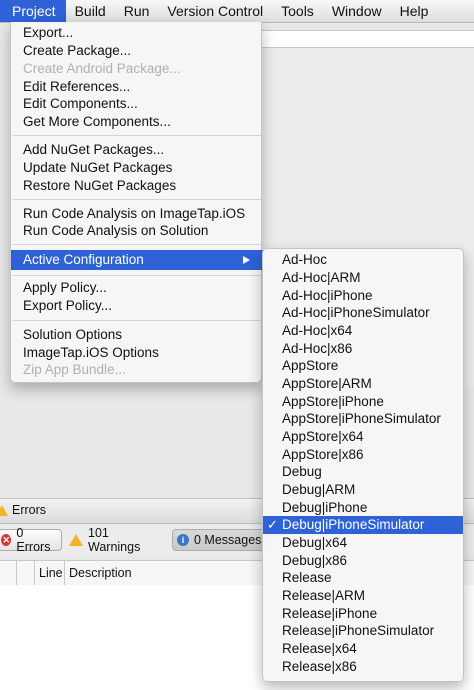  Describe the element at coordinates (363, 349) in the screenshot. I see `config-item: Ad-Hoc|x86` at that location.